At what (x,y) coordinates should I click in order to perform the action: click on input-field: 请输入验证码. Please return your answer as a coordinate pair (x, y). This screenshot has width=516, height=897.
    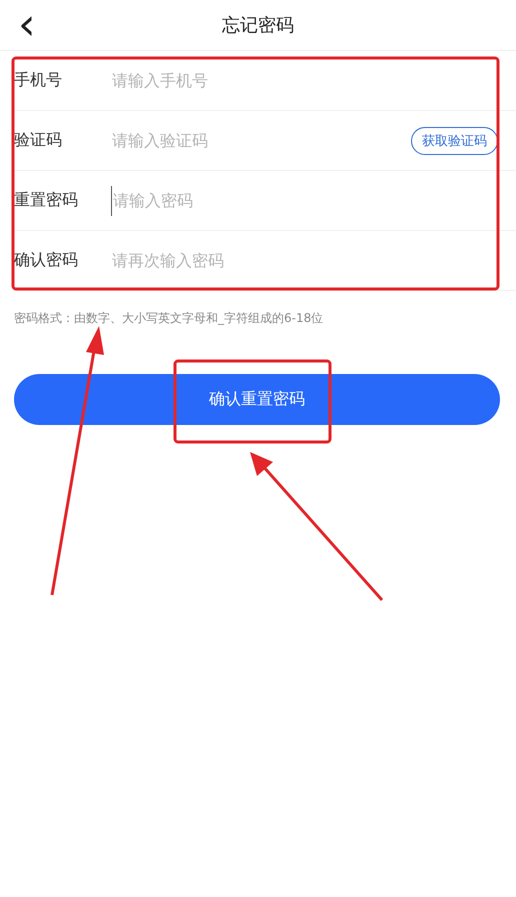
    Looking at the image, I should click on (261, 141).